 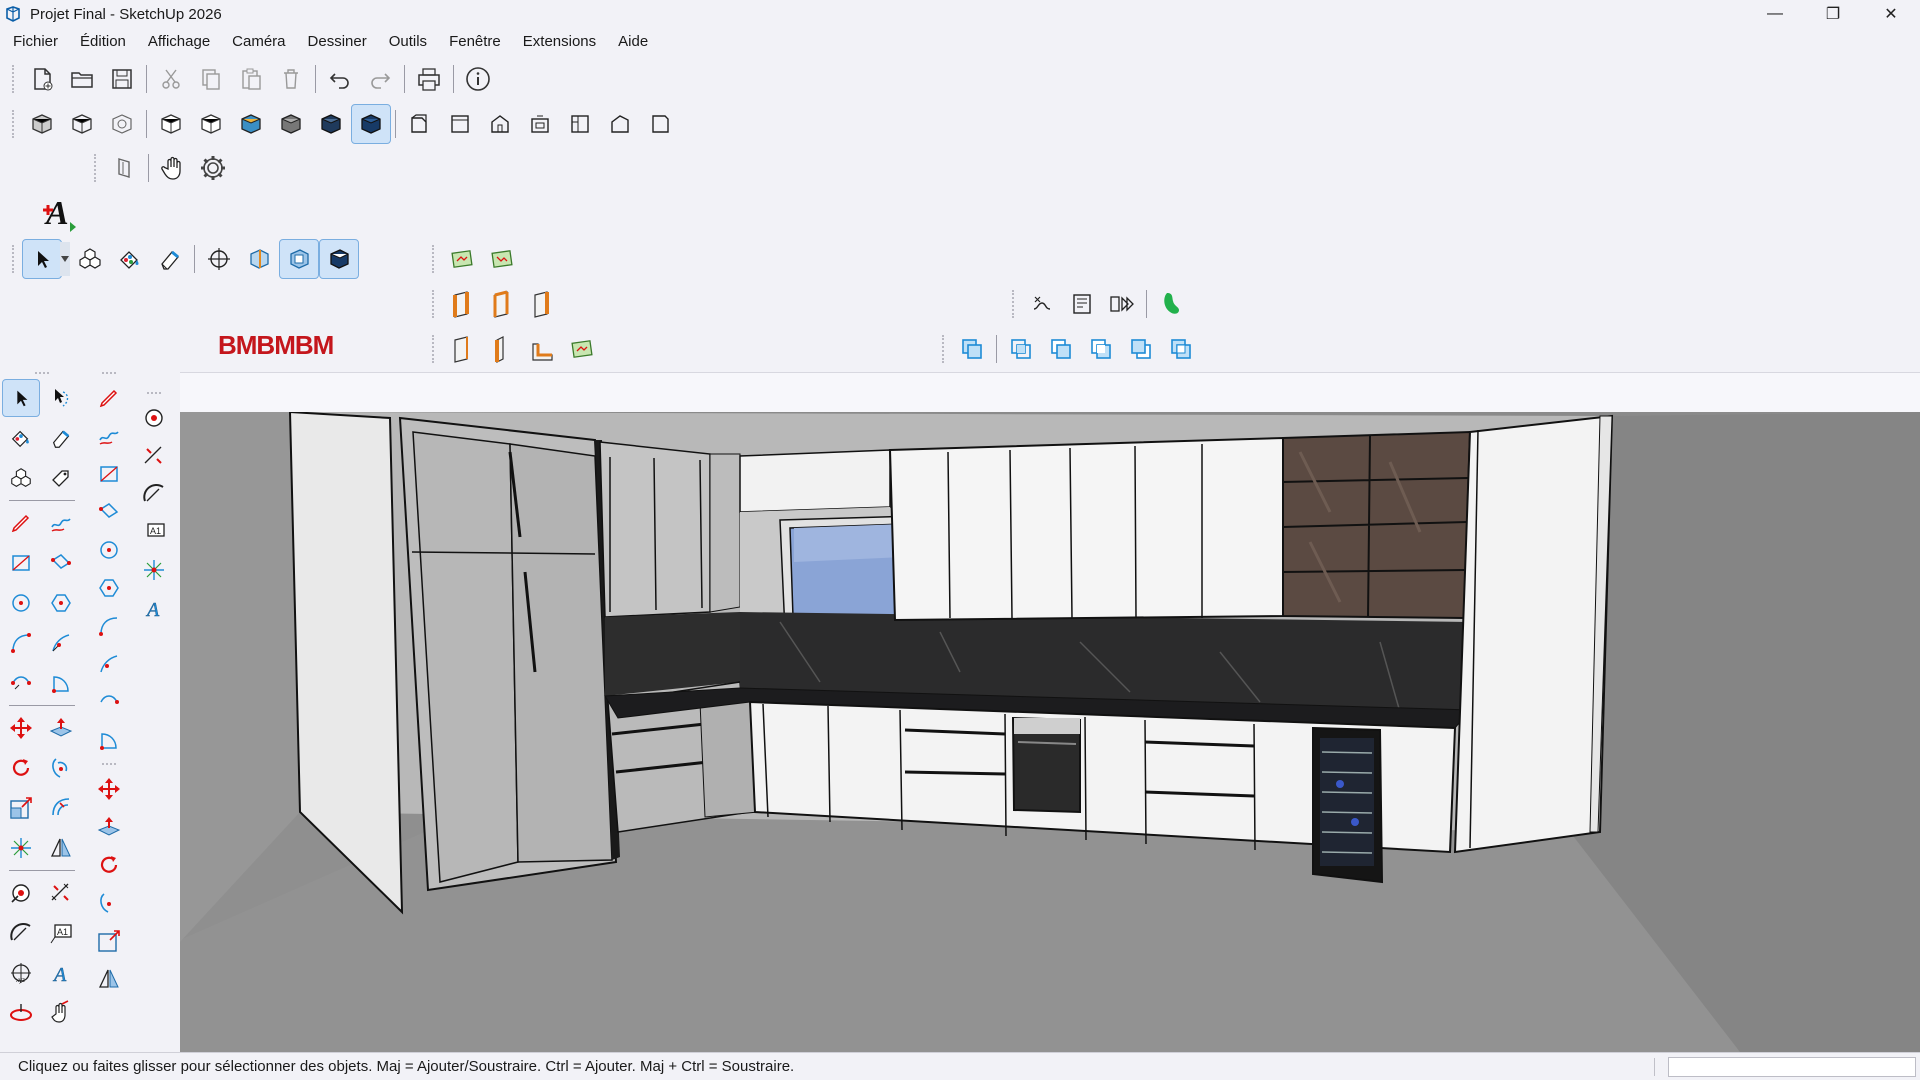 What do you see at coordinates (61, 1013) in the screenshot?
I see `walk-icon` at bounding box center [61, 1013].